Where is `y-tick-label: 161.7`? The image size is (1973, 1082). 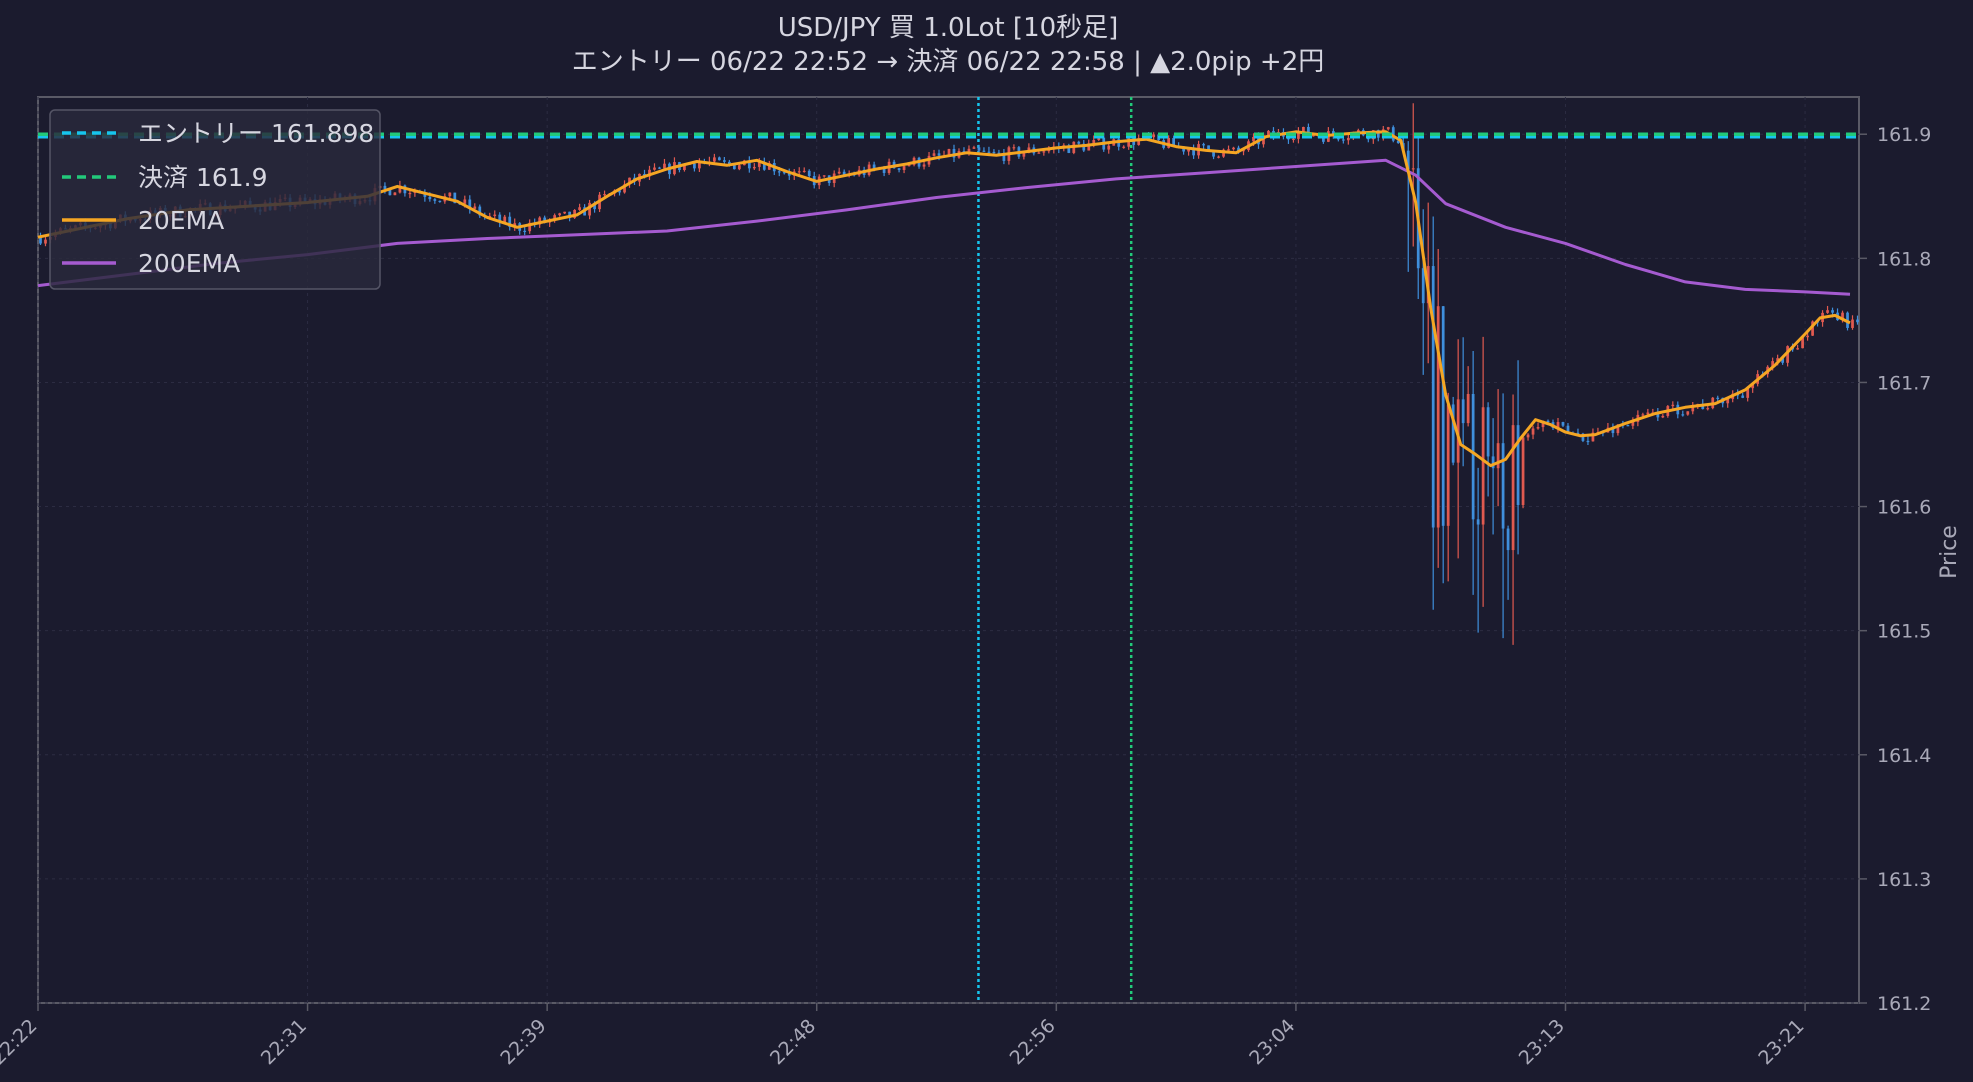 y-tick-label: 161.7 is located at coordinates (1904, 383).